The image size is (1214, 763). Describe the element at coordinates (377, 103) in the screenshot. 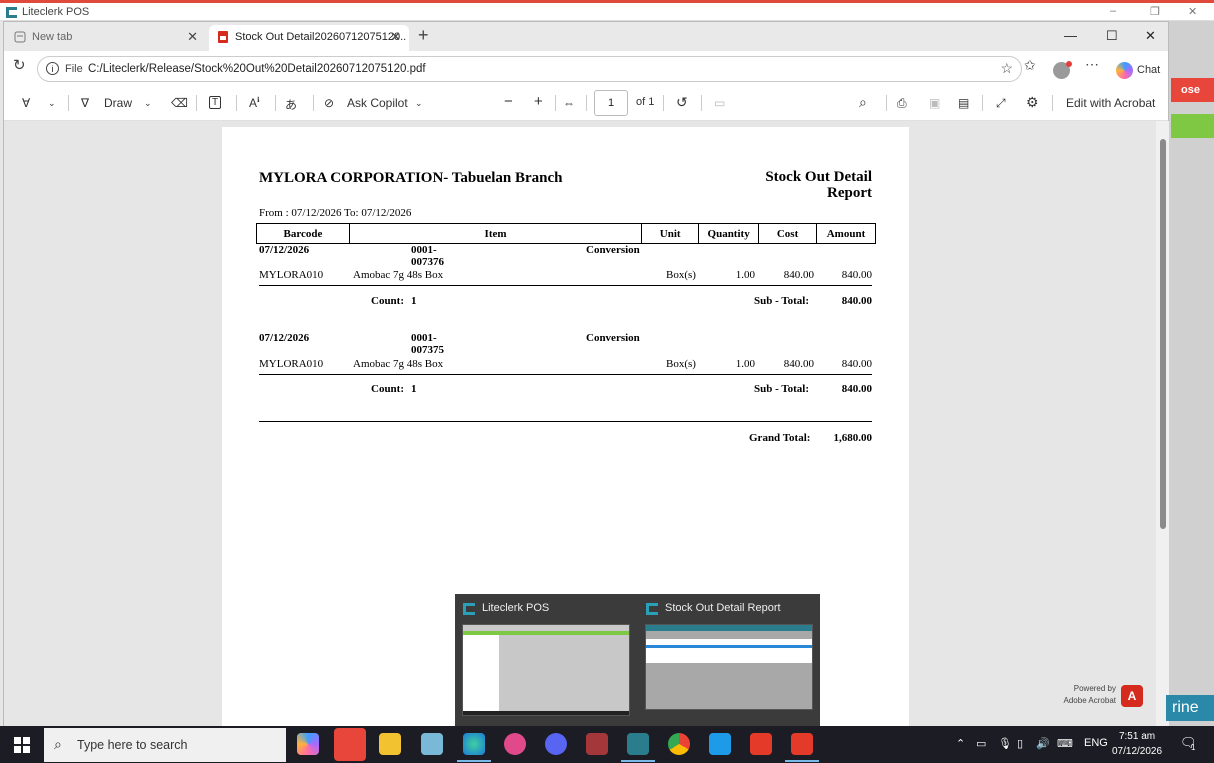

I see `ask-copilot-button: Ask Copilot` at that location.